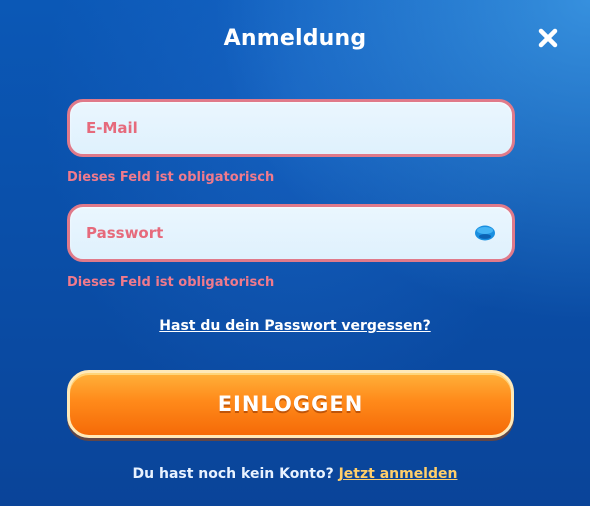 Image resolution: width=590 pixels, height=506 pixels. Describe the element at coordinates (171, 282) in the screenshot. I see `password-error-message: Dieses Feld ist obligatorisch` at that location.